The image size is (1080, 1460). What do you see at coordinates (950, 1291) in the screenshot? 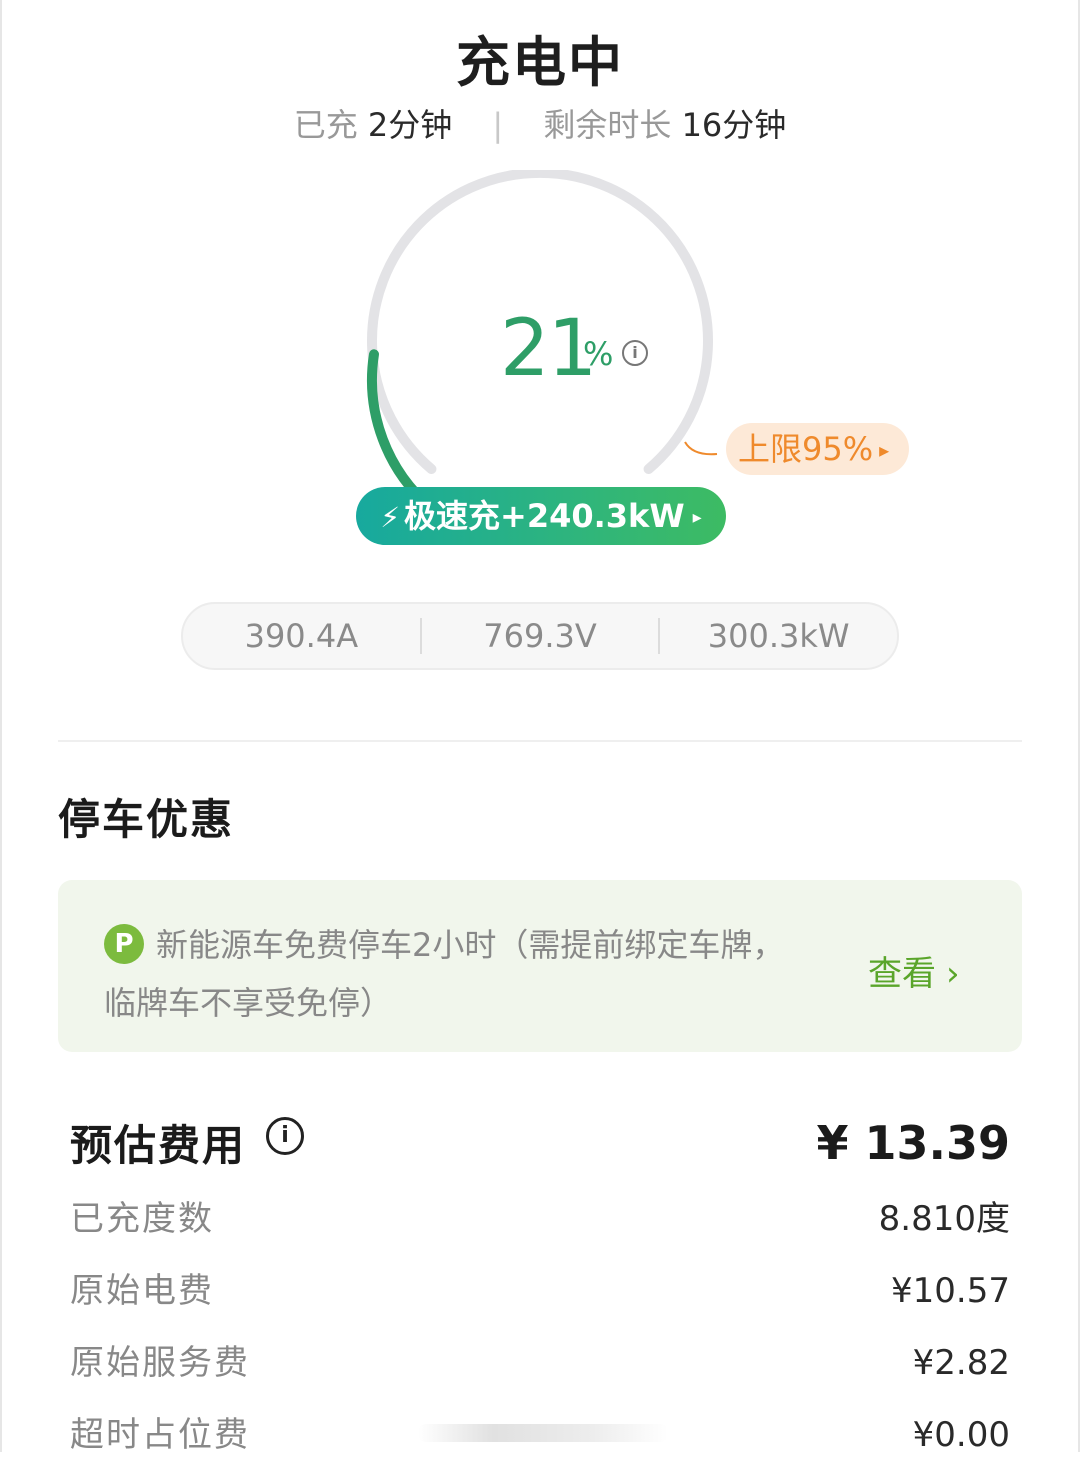
I see `fee-row-value: ¥10.57` at bounding box center [950, 1291].